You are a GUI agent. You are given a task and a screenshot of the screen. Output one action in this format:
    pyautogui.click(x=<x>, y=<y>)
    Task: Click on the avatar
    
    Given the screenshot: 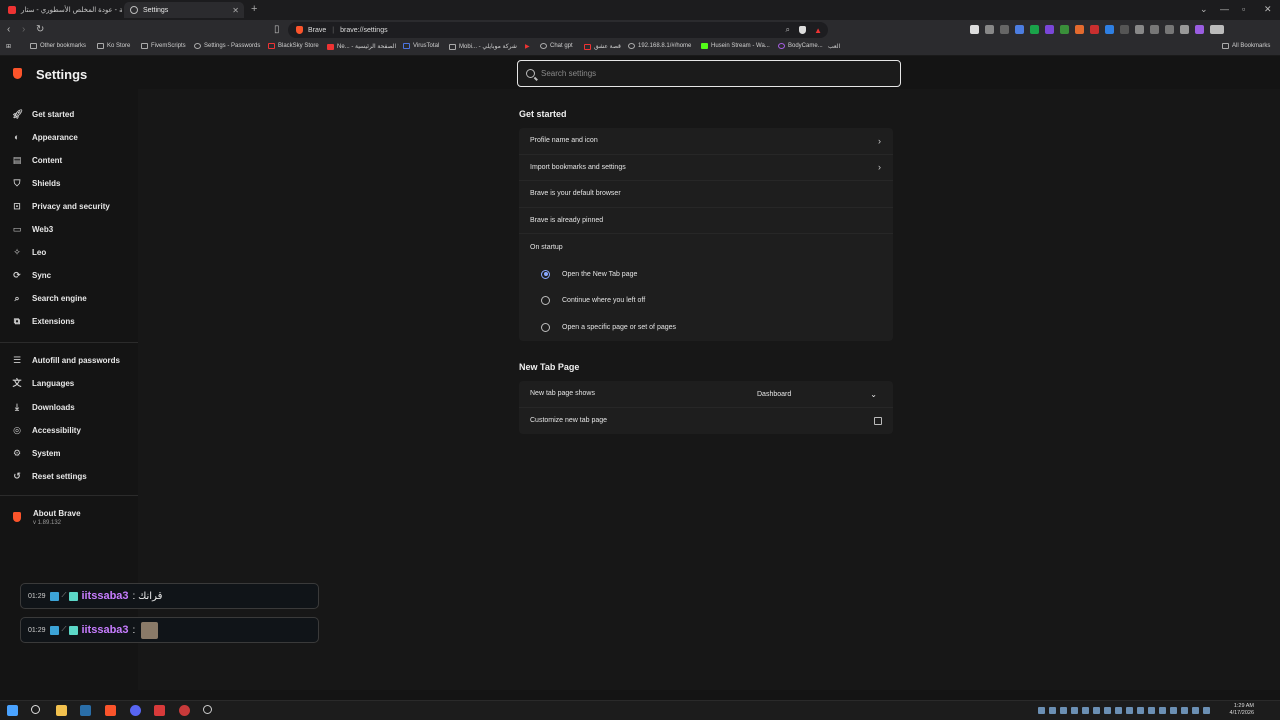 What is the action you would take?
    pyautogui.click(x=1217, y=29)
    